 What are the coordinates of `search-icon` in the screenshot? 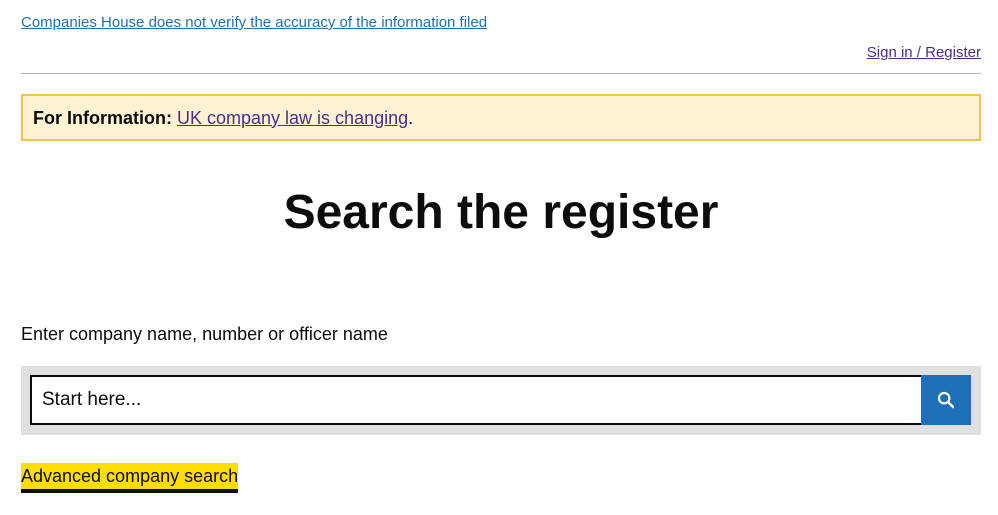 It's located at (946, 400).